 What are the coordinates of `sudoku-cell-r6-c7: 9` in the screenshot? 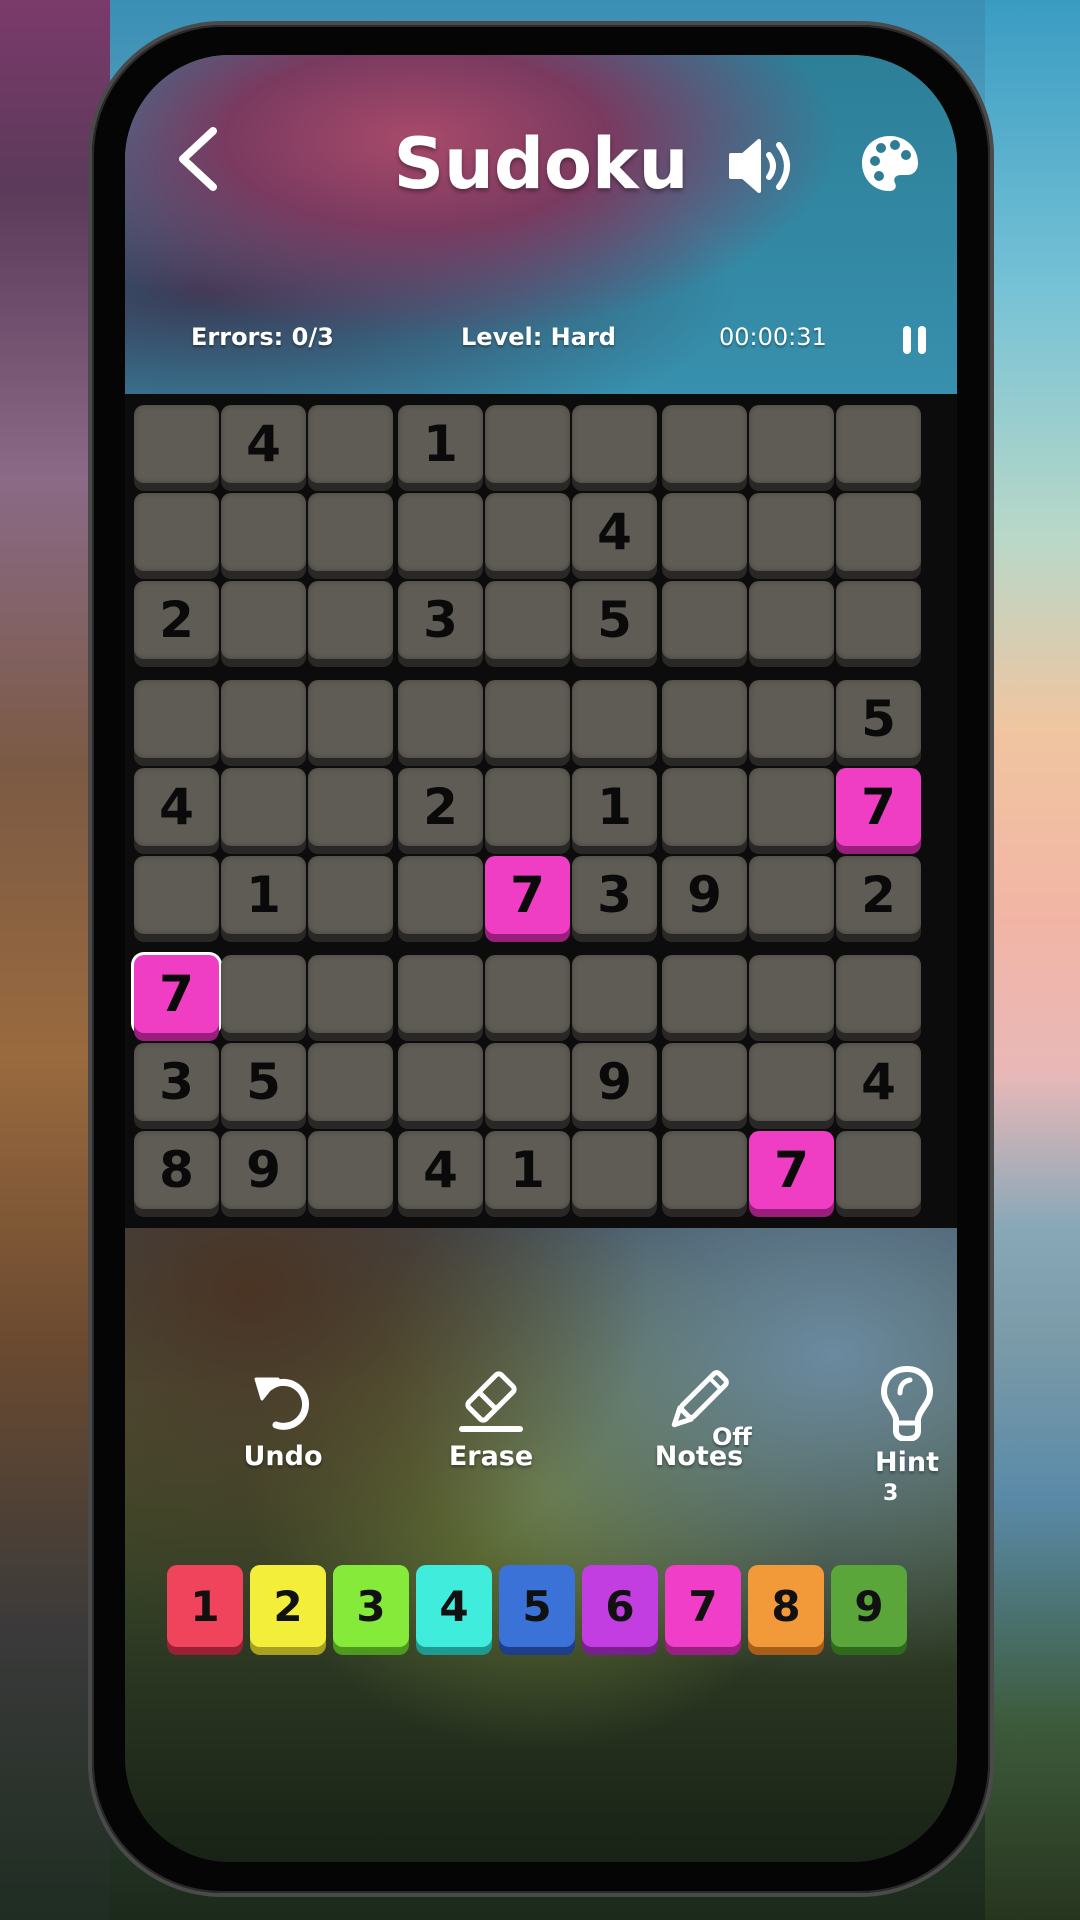 It's located at (704, 895).